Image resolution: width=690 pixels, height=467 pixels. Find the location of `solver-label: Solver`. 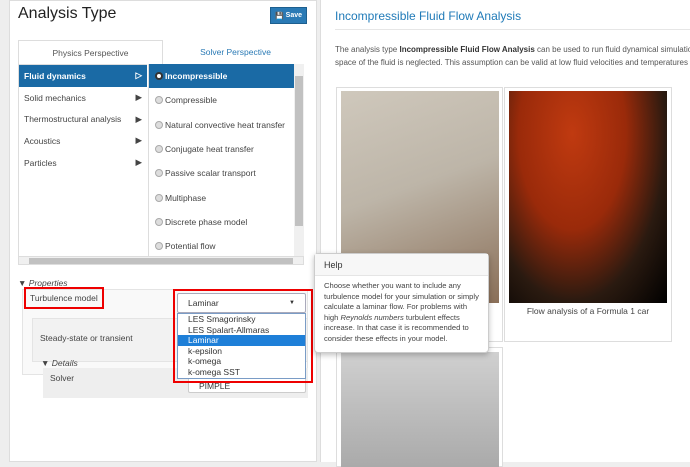

solver-label: Solver is located at coordinates (62, 378).